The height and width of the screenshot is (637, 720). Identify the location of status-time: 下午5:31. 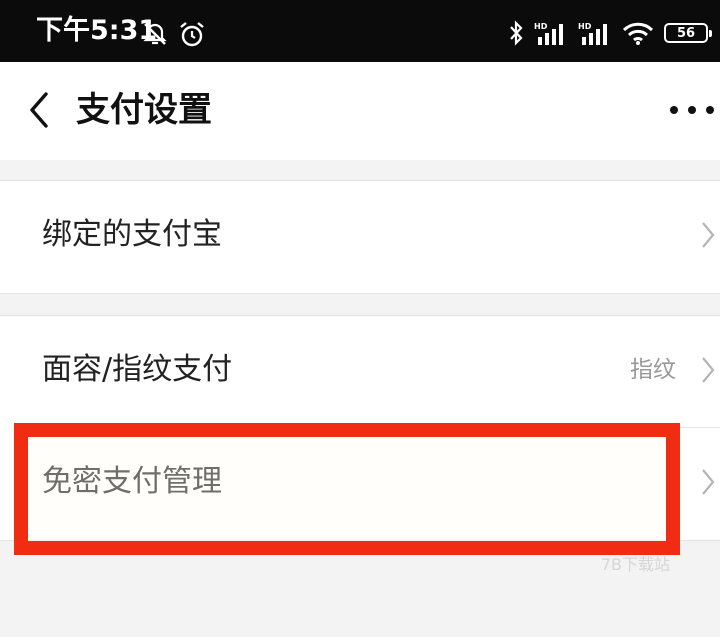
(97, 30).